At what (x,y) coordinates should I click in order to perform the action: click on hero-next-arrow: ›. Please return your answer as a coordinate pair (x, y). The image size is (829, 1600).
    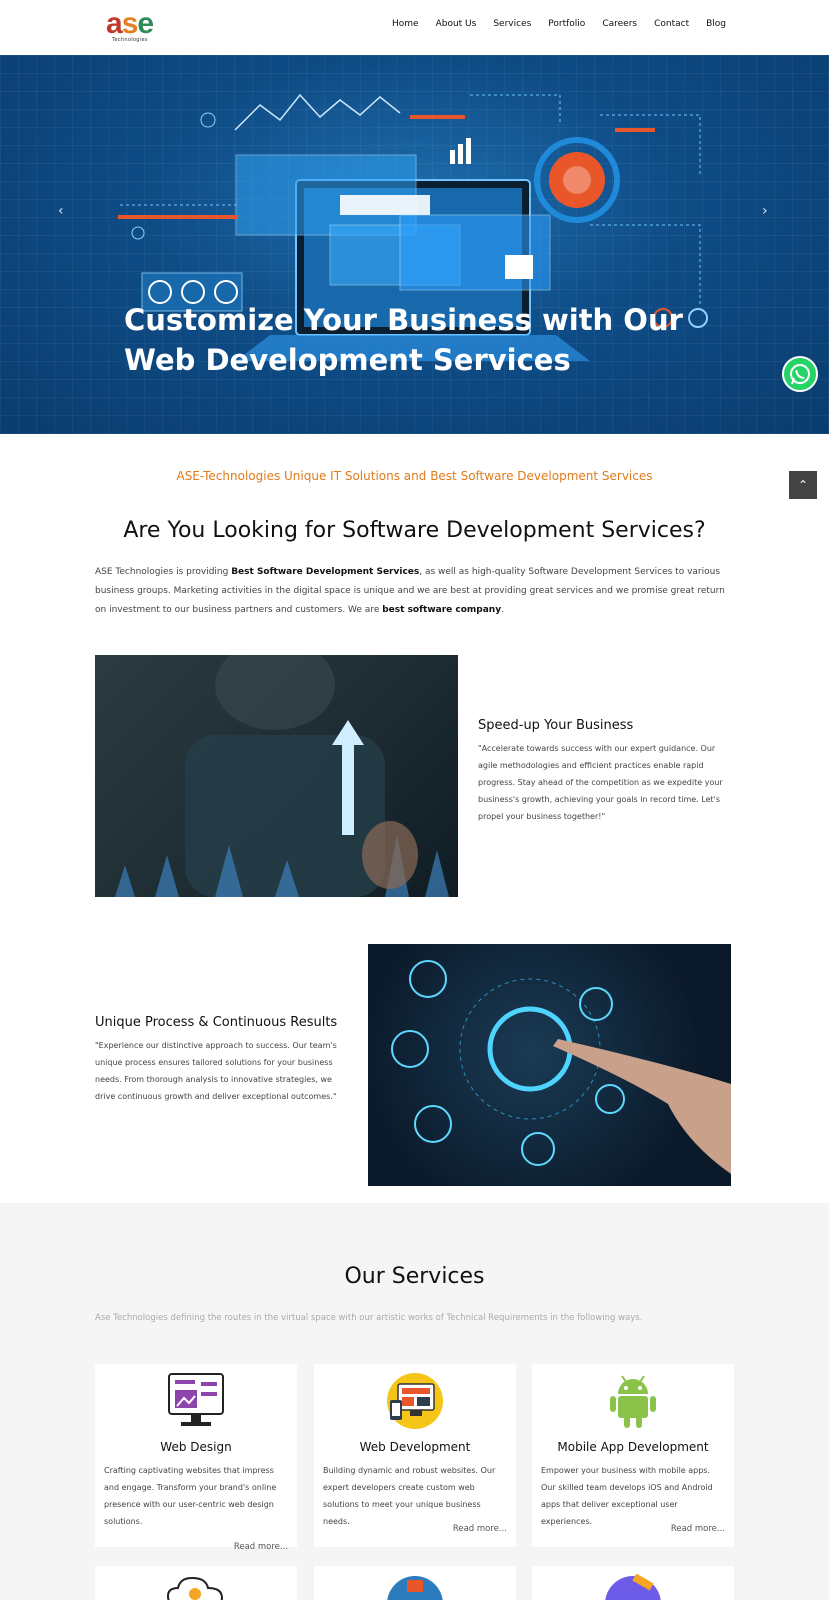
    Looking at the image, I should click on (765, 211).